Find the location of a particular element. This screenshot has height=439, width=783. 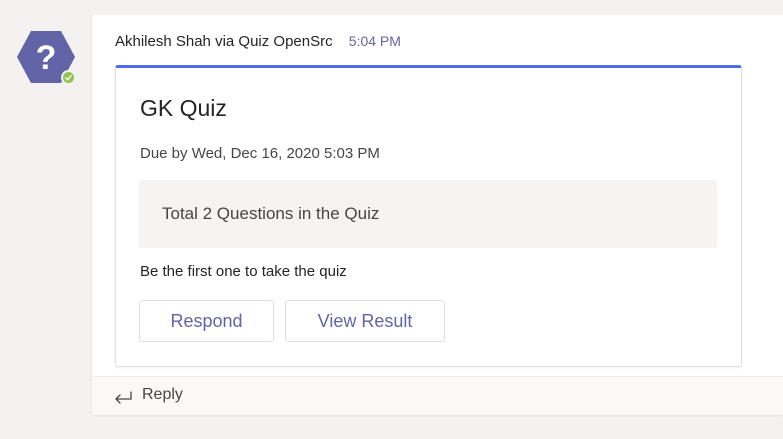

respond-button: Respond is located at coordinates (206, 321).